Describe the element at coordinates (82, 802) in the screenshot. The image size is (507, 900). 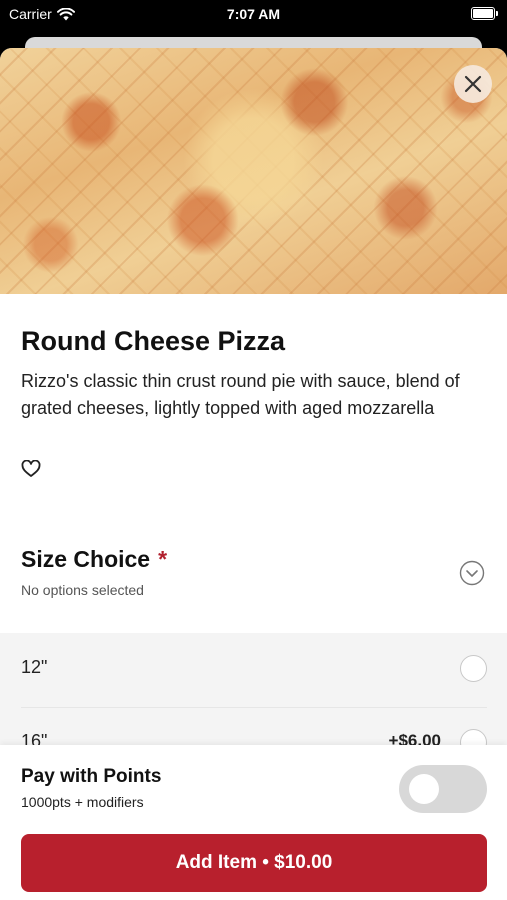
I see `pay-with-points-subtitle: 1000pts + modifiers` at that location.